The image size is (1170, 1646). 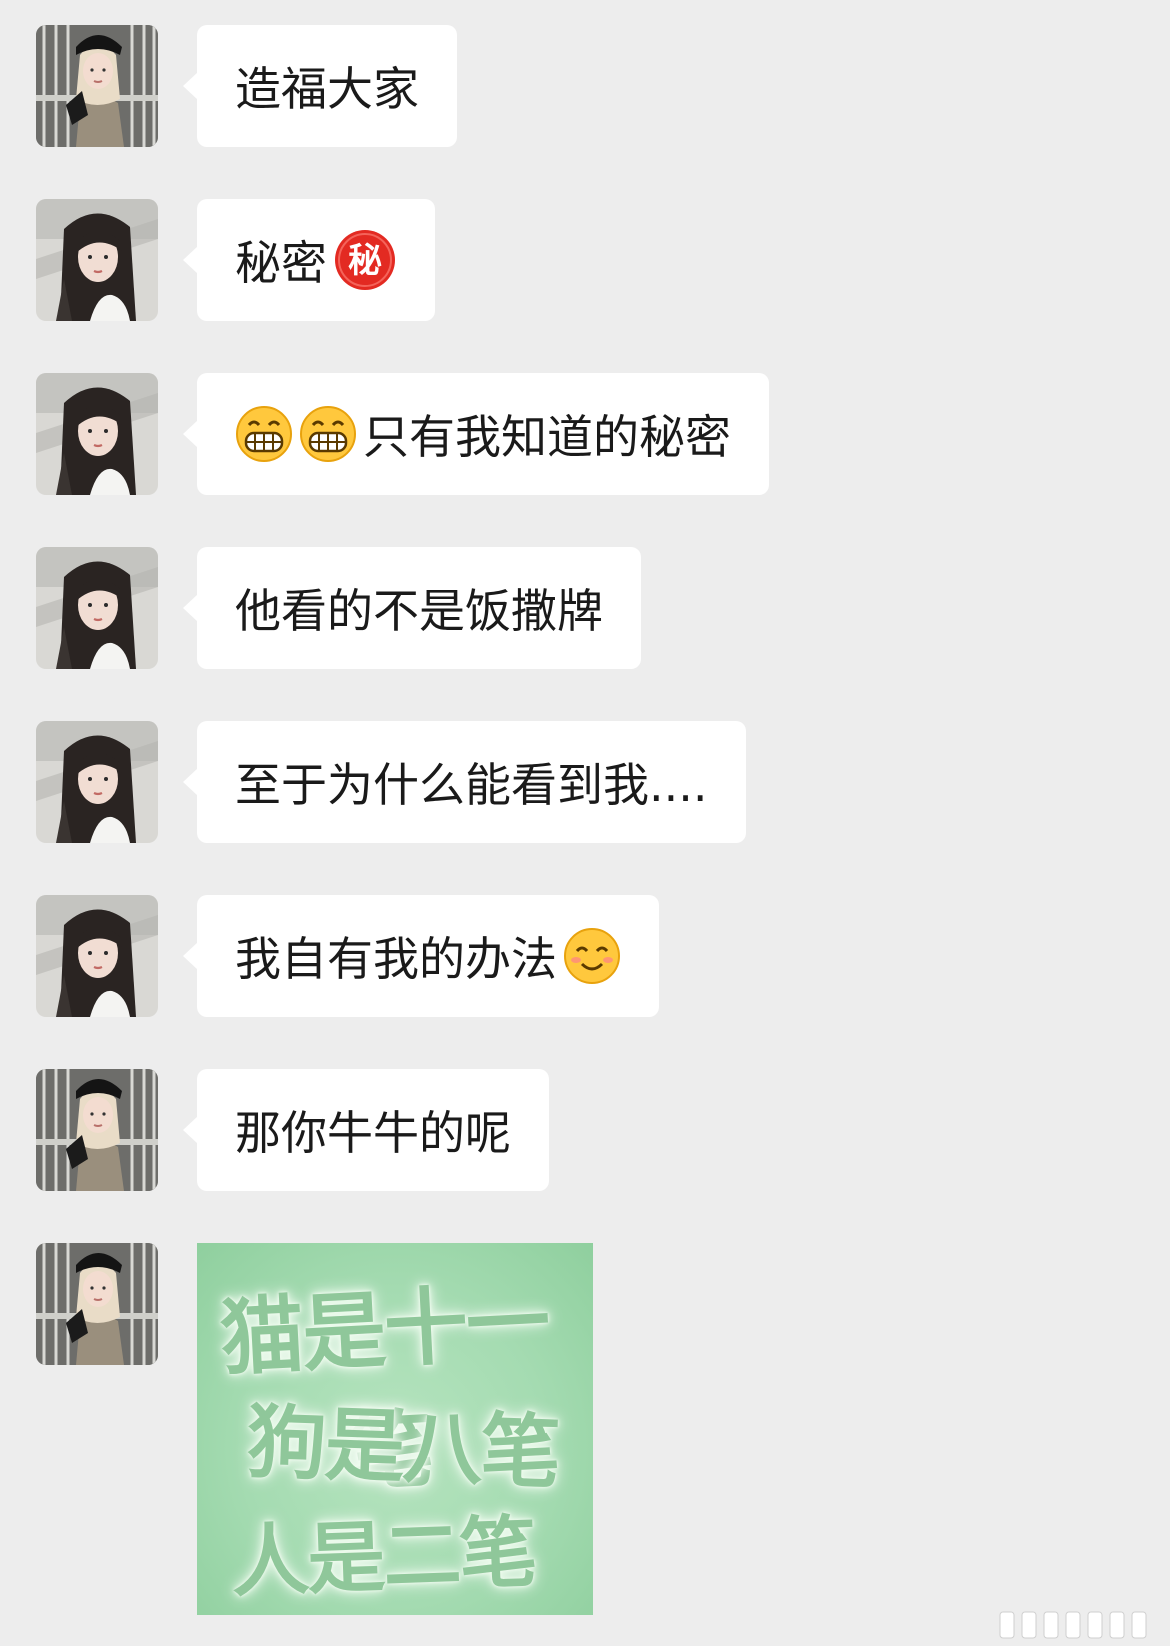 I want to click on message-row: 只有我知道的秘密, so click(x=402, y=434).